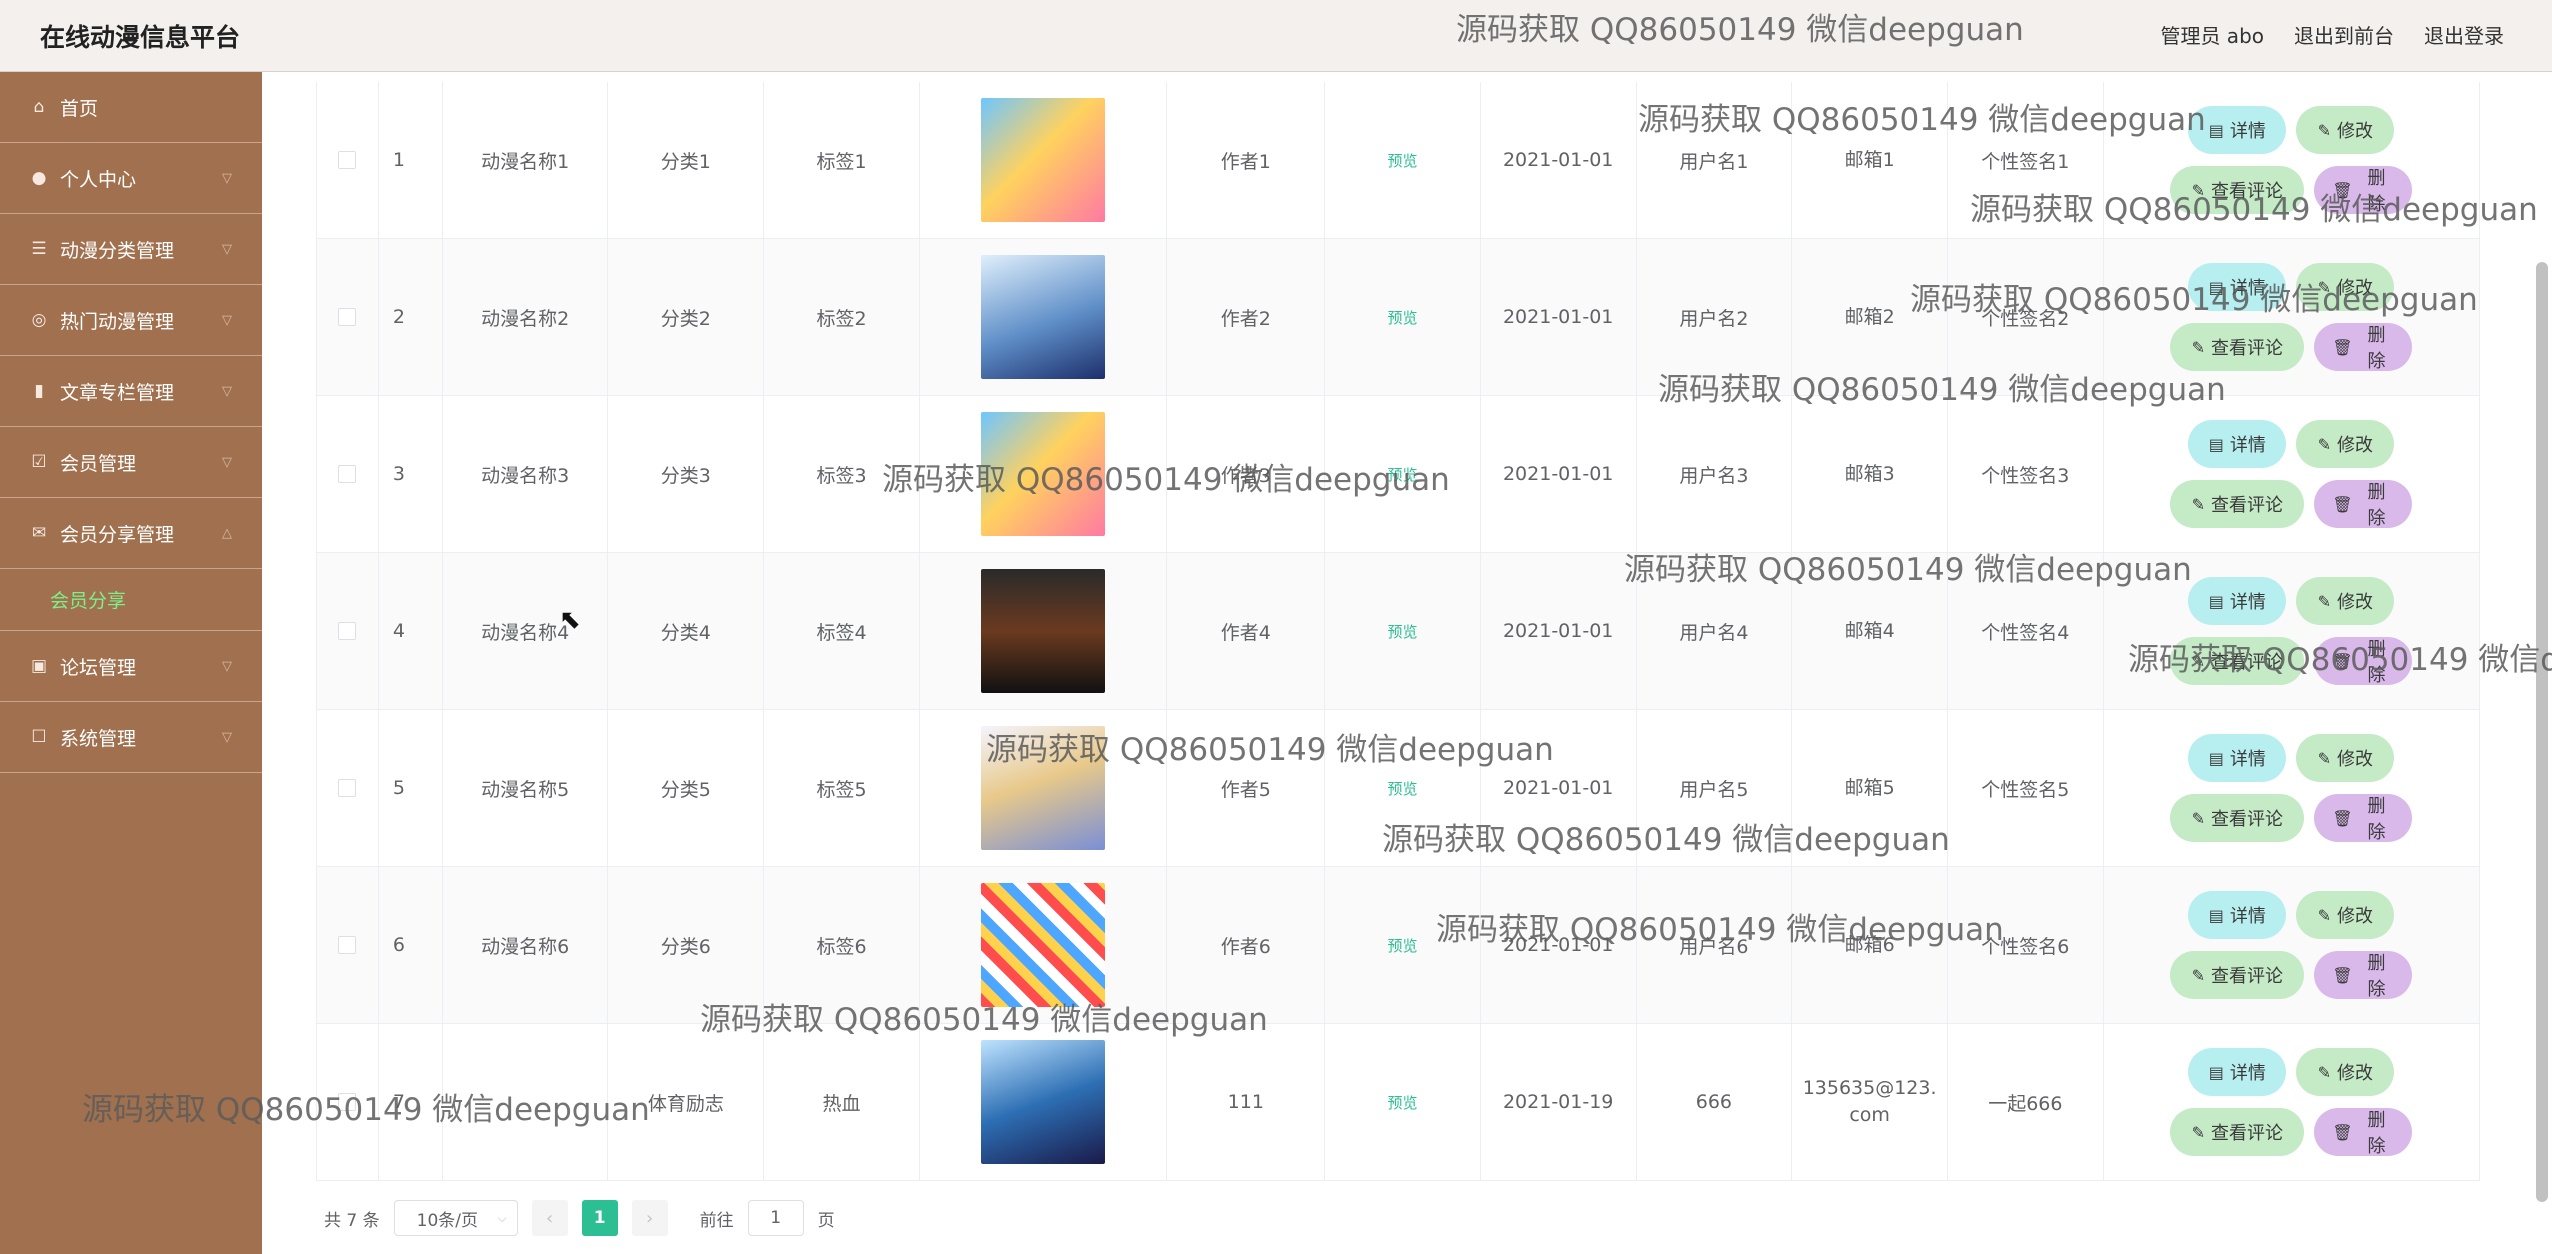 Image resolution: width=2552 pixels, height=1254 pixels. What do you see at coordinates (1715, 317) in the screenshot?
I see `username-cell: 用户名2` at bounding box center [1715, 317].